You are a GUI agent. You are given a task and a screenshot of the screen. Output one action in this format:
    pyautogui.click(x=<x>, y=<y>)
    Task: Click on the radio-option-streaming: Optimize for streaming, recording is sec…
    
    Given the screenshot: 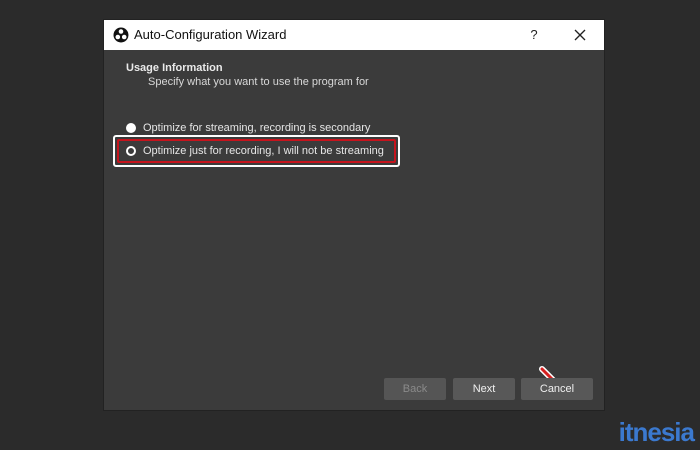 What is the action you would take?
    pyautogui.click(x=248, y=128)
    